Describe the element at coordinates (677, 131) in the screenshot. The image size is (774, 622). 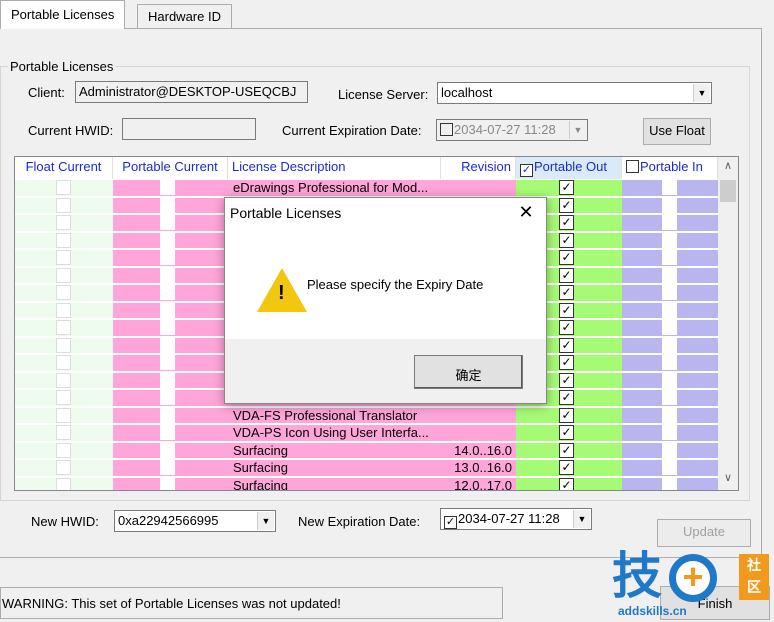
I see `use-float-button: Use Float` at that location.